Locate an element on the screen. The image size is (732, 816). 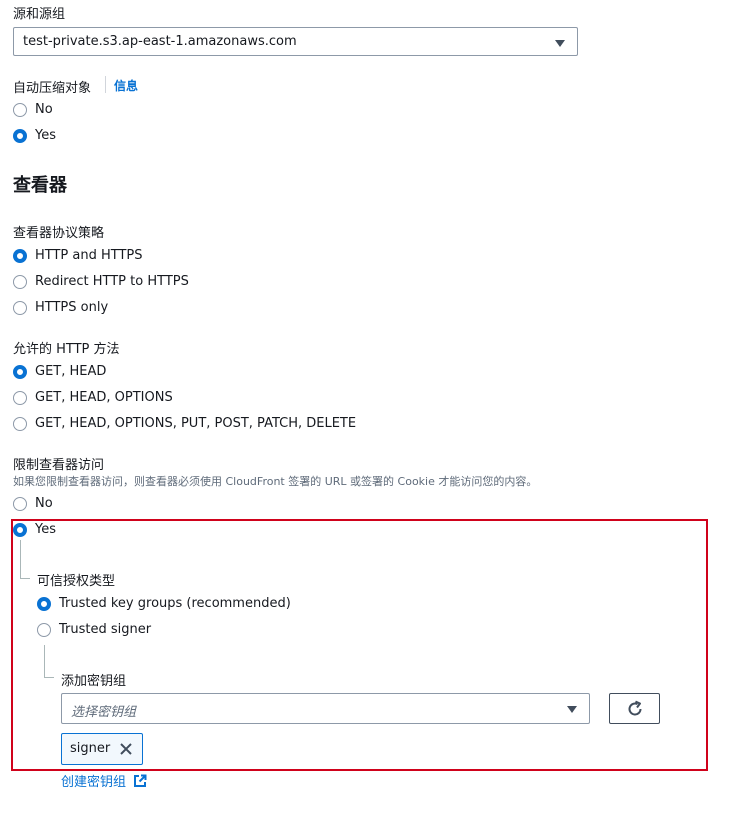
origin-select: test-private.s3.ap-east-1.amazonaws.com is located at coordinates (295, 41).